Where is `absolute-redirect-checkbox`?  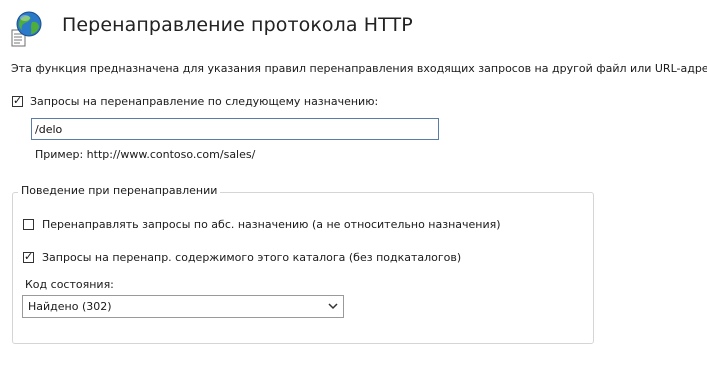
absolute-redirect-checkbox is located at coordinates (28, 224).